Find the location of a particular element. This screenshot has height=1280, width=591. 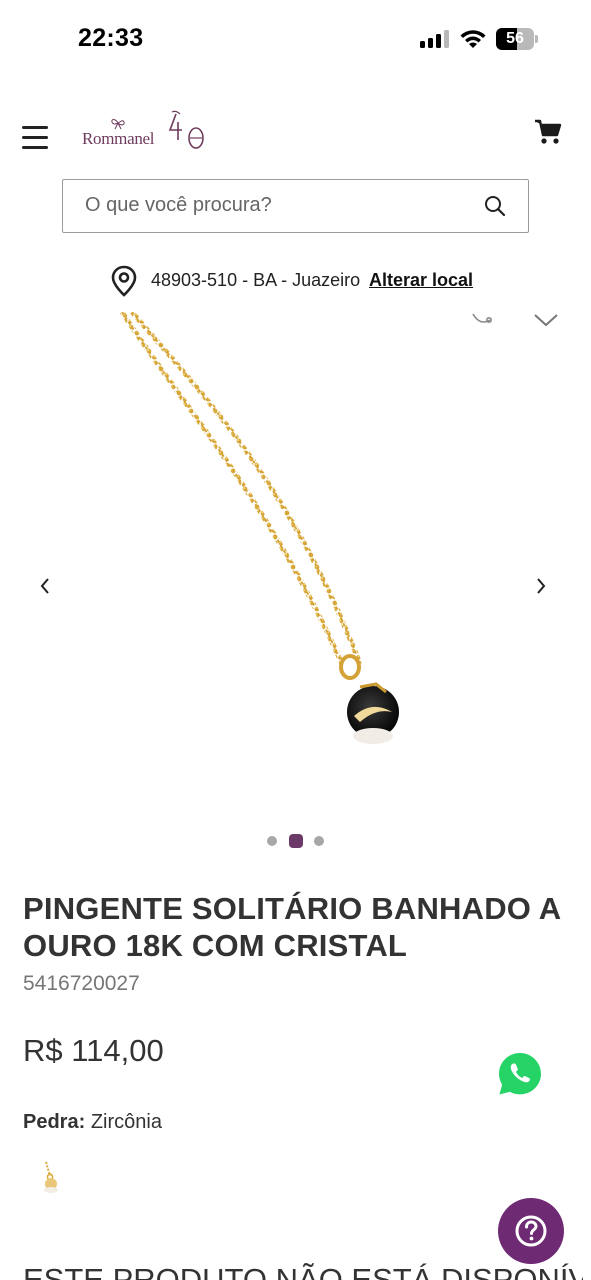

search-bar is located at coordinates (295, 206).